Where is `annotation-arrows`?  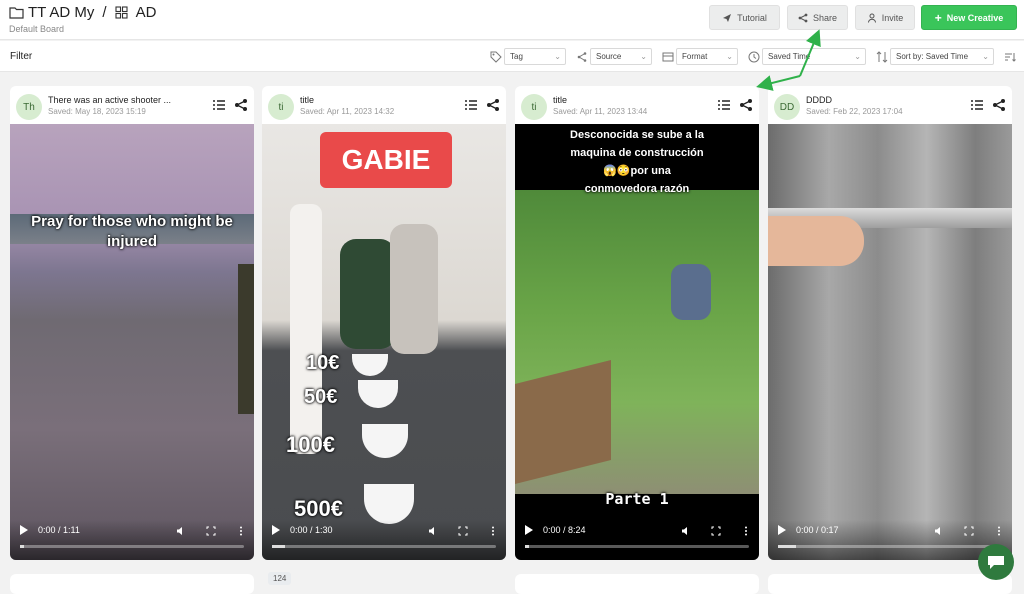
annotation-arrows is located at coordinates (788, 60).